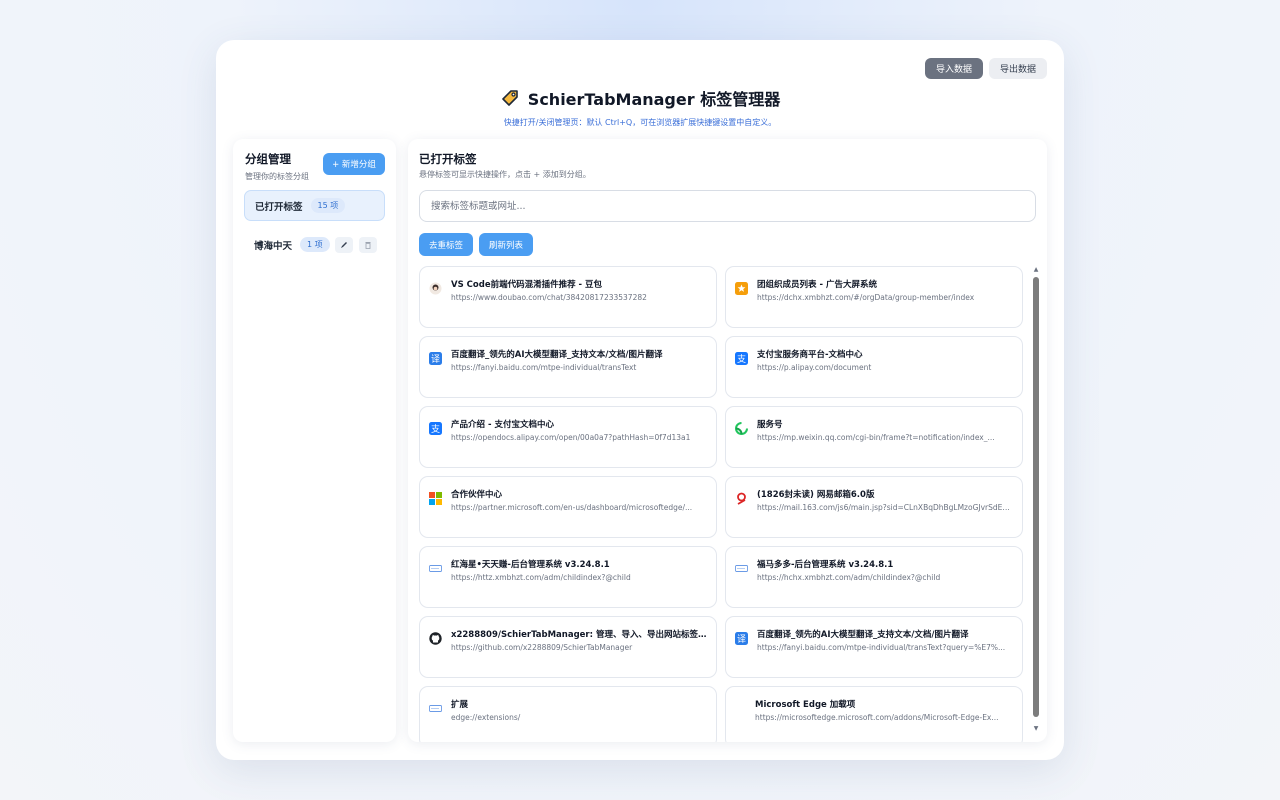  I want to click on group-count-badge: 15 项, so click(328, 205).